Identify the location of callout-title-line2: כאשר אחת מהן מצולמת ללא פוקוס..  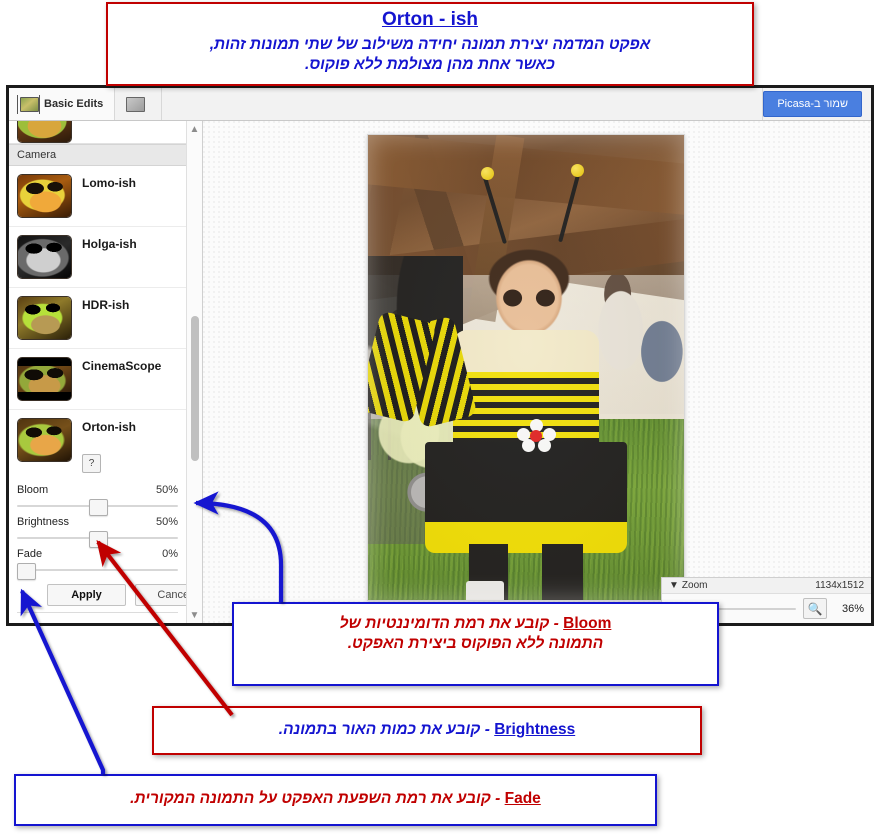
(430, 64).